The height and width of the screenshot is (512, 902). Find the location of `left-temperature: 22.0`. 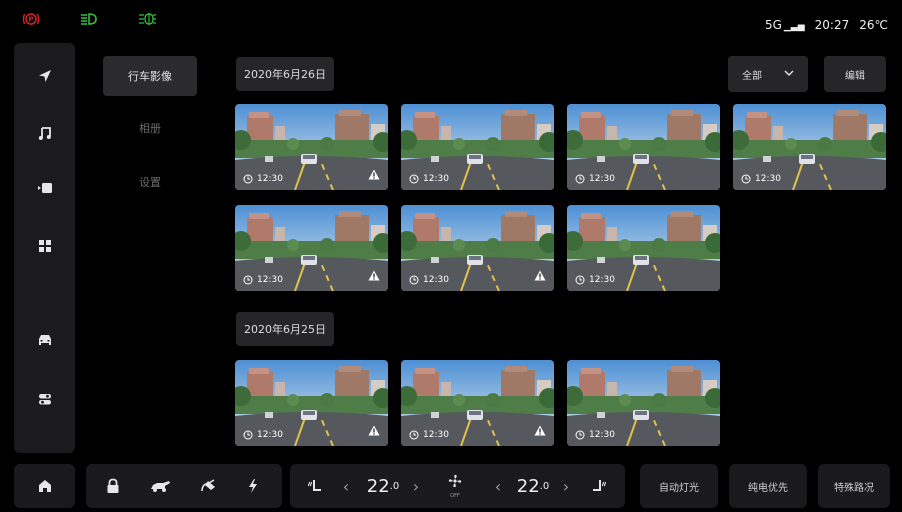

left-temperature: 22.0 is located at coordinates (383, 486).